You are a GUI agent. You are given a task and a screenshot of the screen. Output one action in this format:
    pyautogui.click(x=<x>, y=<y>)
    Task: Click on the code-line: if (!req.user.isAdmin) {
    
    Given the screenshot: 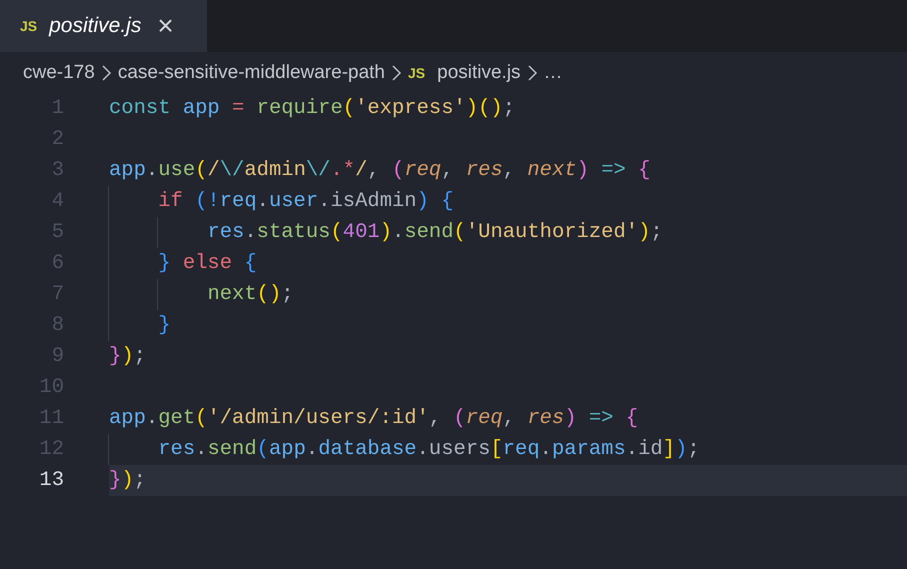 What is the action you would take?
    pyautogui.click(x=508, y=201)
    